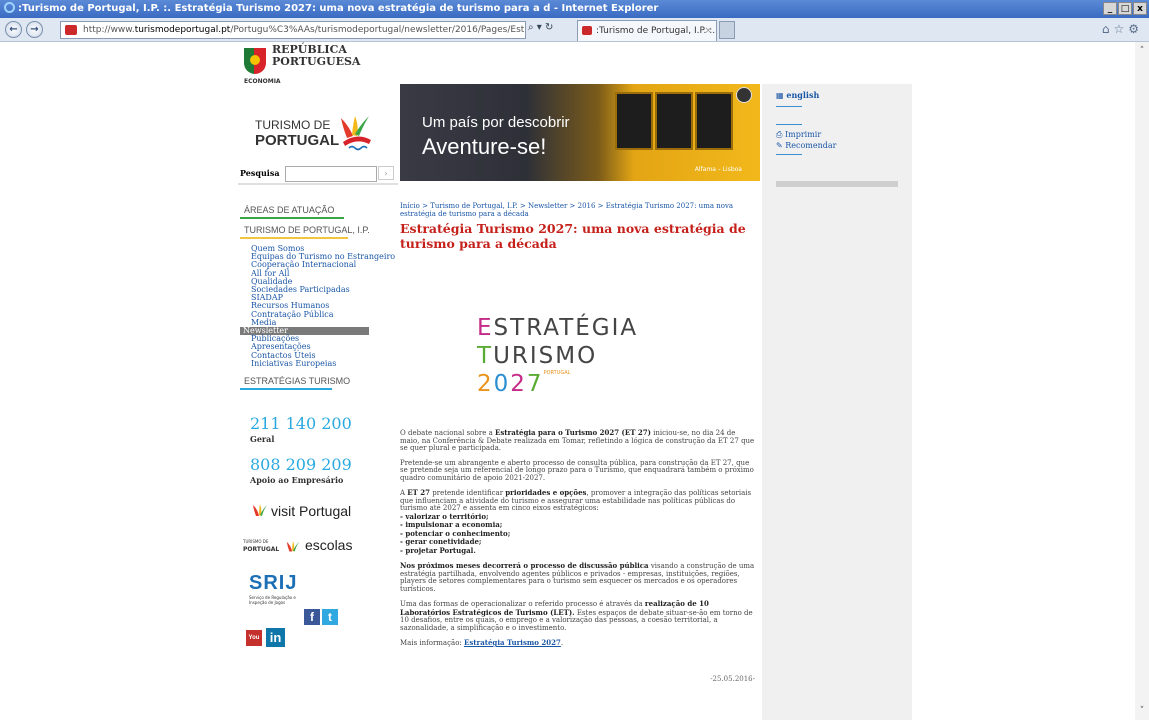  Describe the element at coordinates (307, 380) in the screenshot. I see `nav-estrategias-turismo: ESTRATÉGIAS TURISMO` at that location.